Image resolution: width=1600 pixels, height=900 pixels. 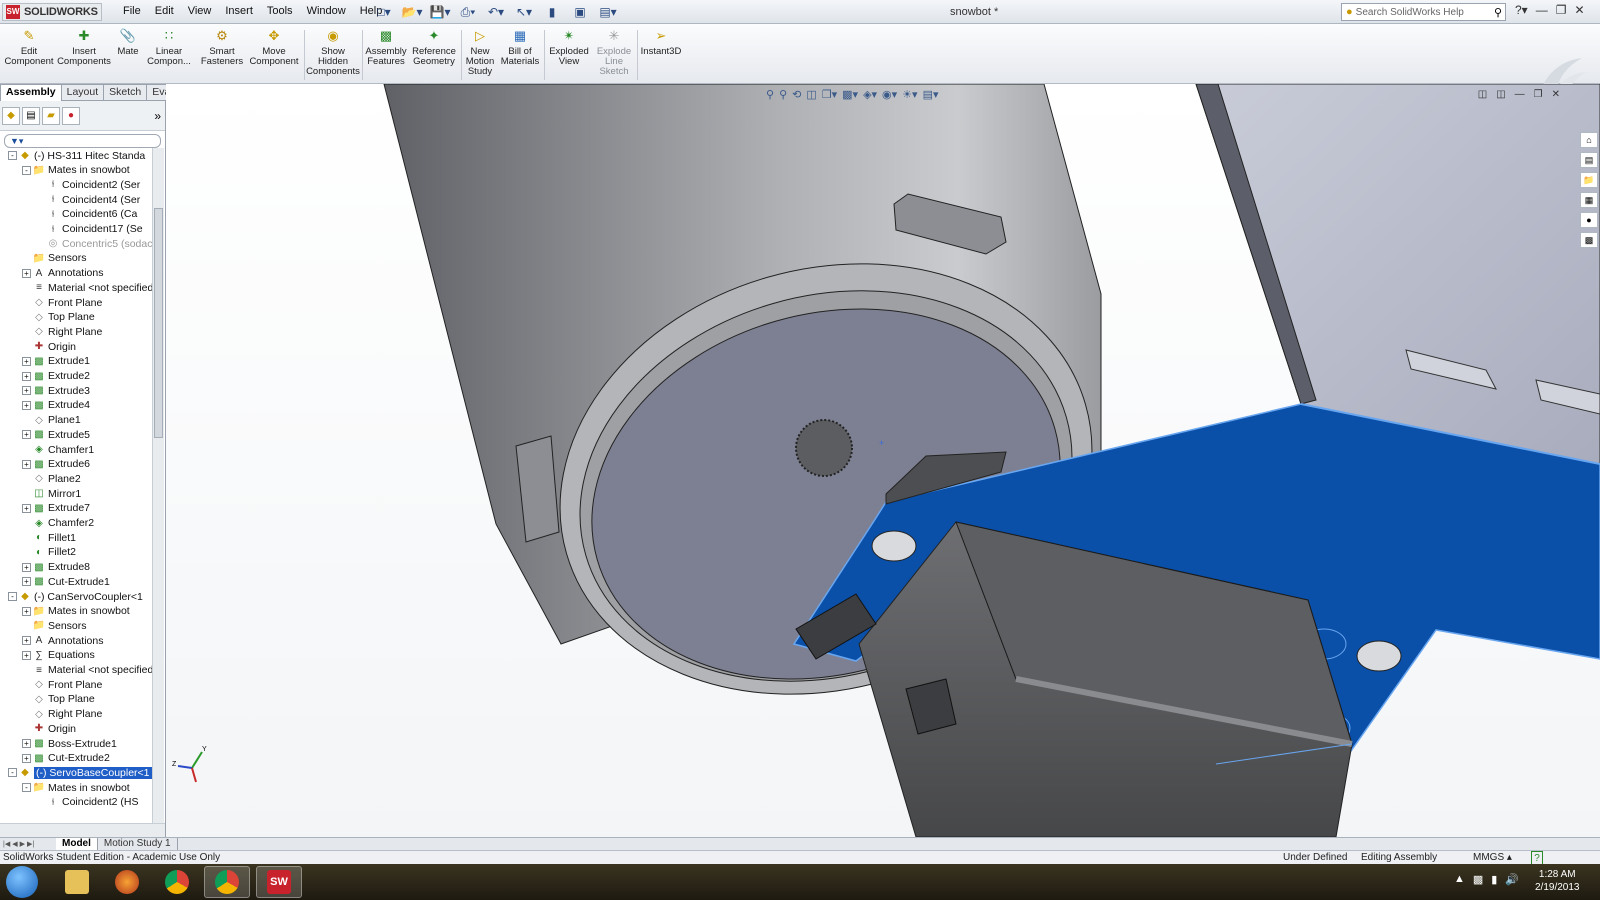 What do you see at coordinates (88, 199) in the screenshot?
I see `tree-item: ⫮ Coincident4 (Ser` at bounding box center [88, 199].